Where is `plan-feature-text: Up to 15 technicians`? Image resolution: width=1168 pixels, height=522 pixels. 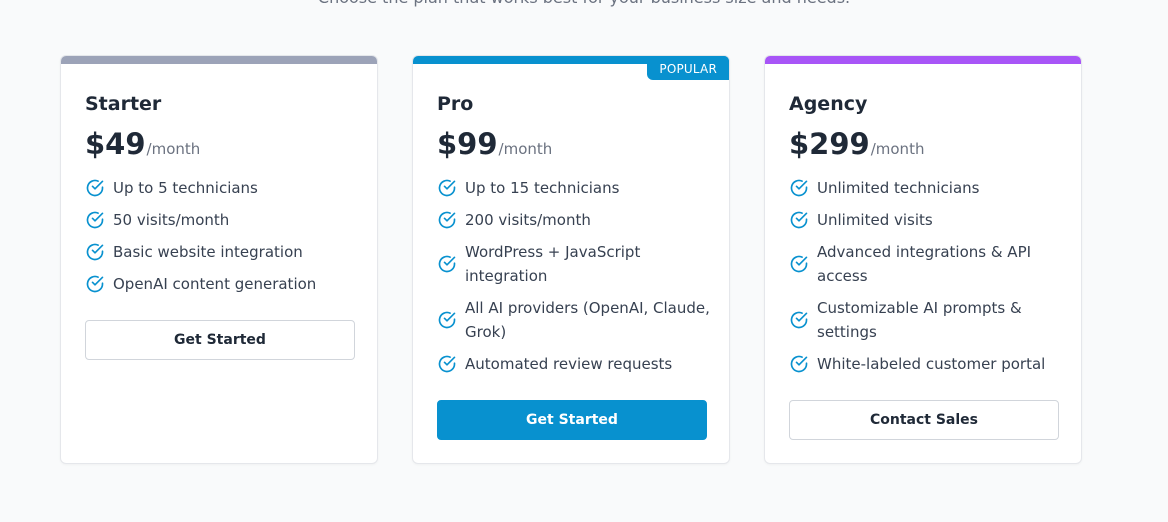 plan-feature-text: Up to 15 technicians is located at coordinates (542, 188).